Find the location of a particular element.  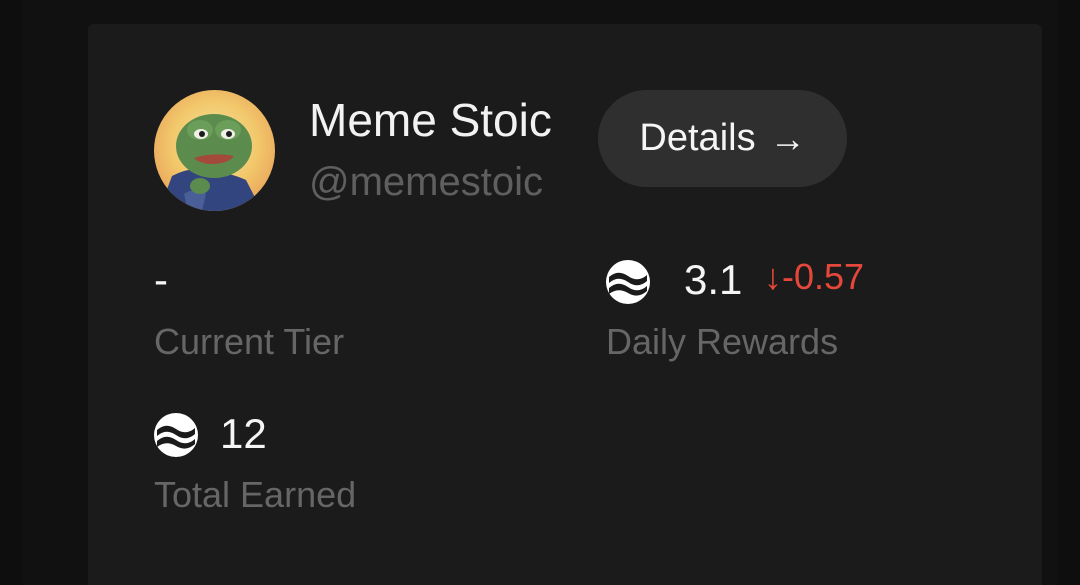

details-button-label: Details is located at coordinates (697, 138).